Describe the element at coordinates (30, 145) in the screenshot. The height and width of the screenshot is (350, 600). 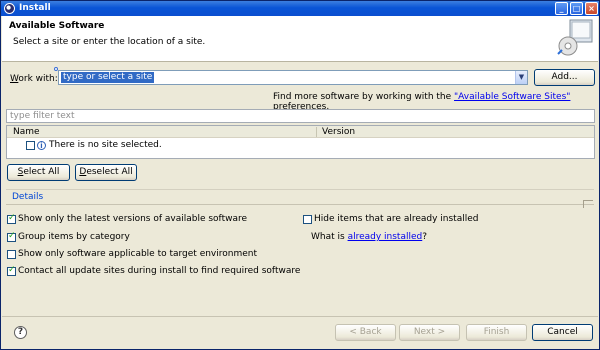
I see `row-checkbox` at that location.